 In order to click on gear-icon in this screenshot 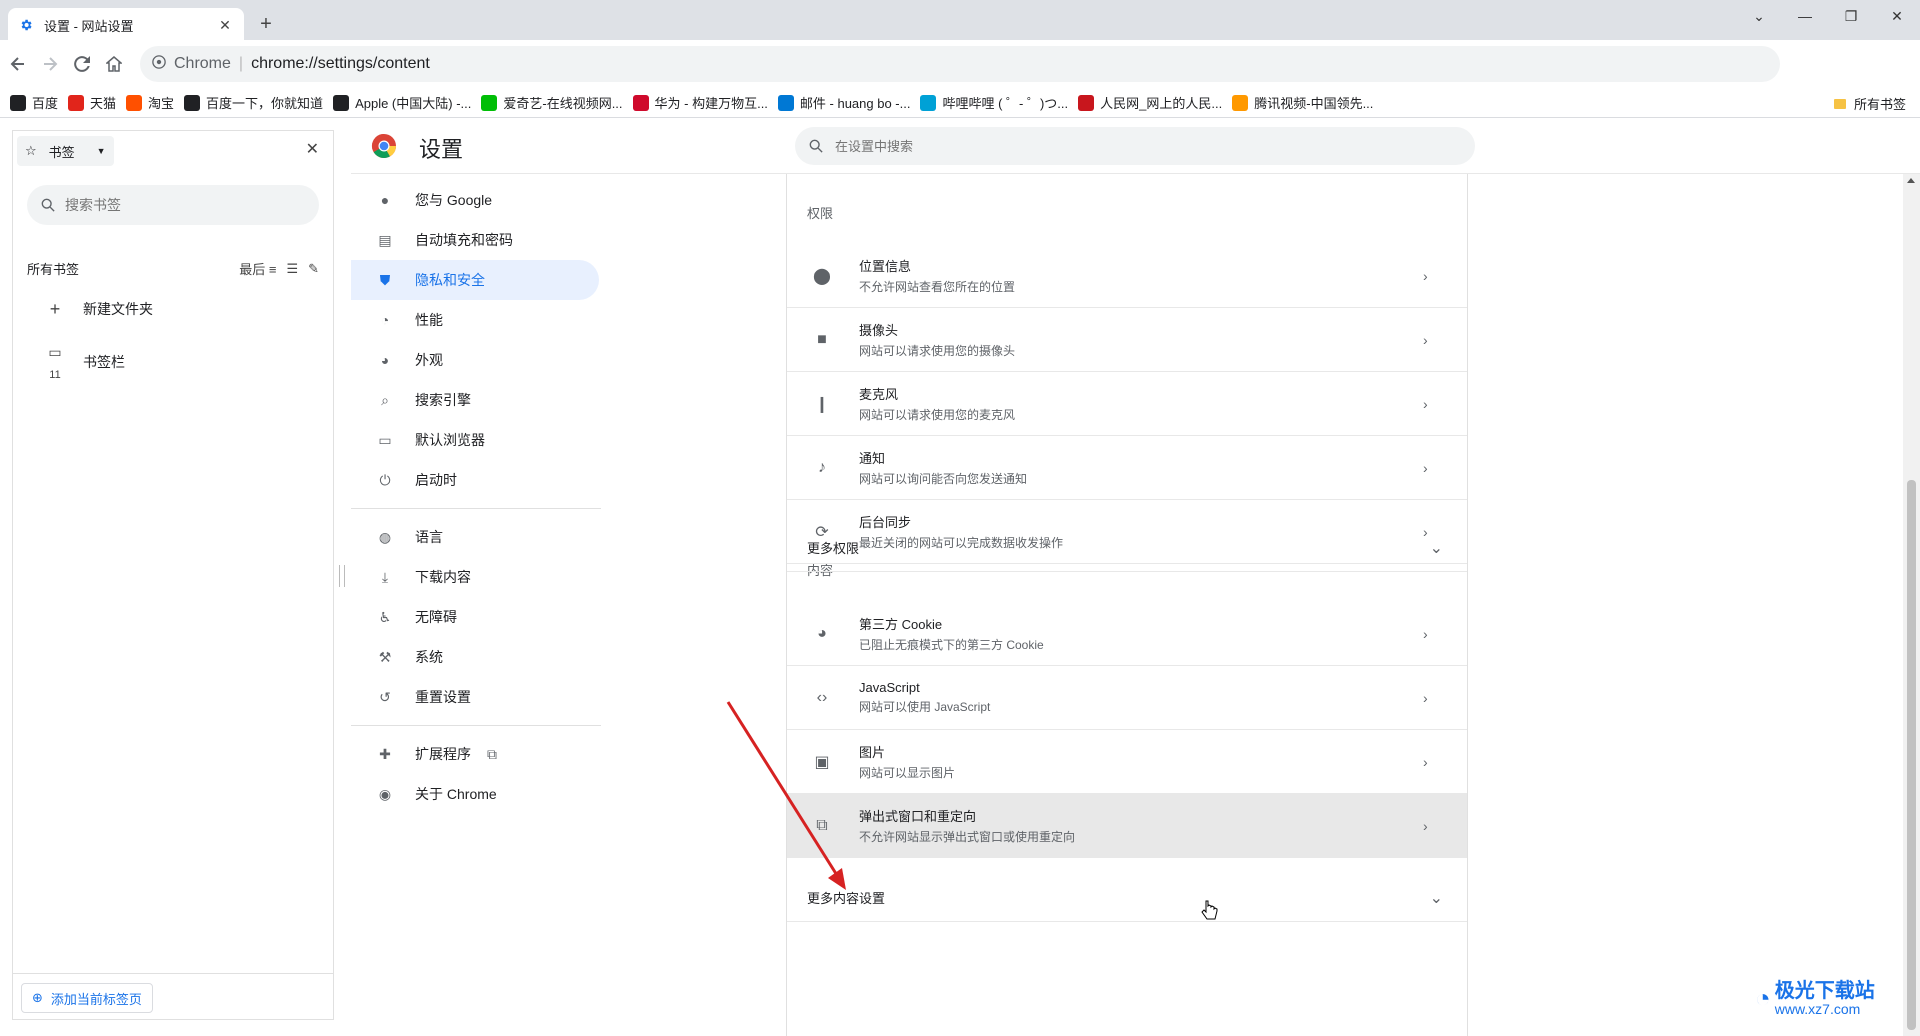, I will do `click(26, 25)`.